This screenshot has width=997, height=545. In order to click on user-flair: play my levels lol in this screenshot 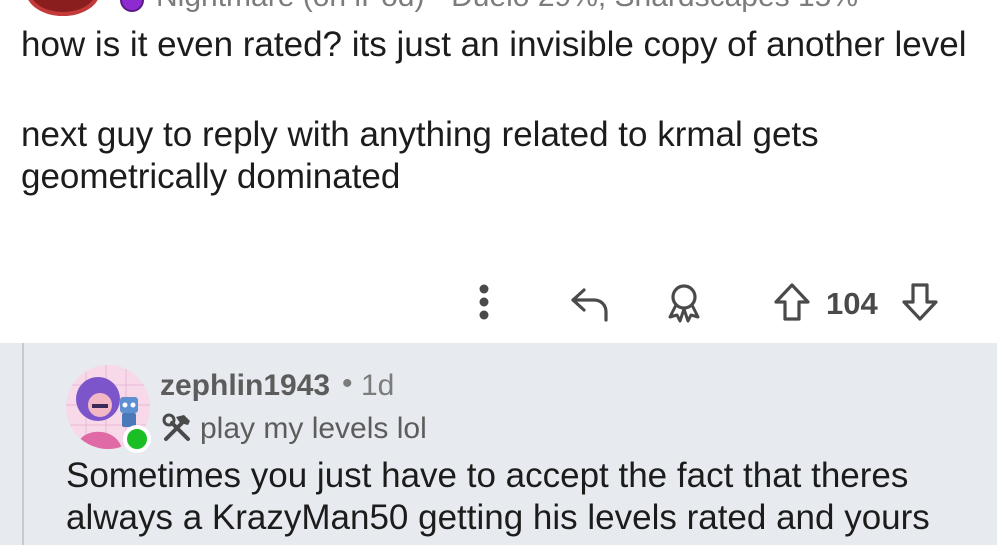, I will do `click(313, 428)`.